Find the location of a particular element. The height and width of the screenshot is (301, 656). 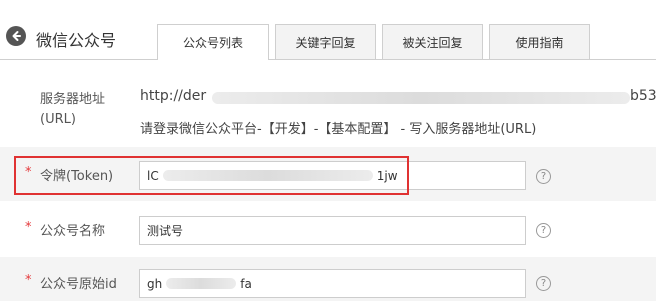

server-url-value-prefix: http://der is located at coordinates (173, 96).